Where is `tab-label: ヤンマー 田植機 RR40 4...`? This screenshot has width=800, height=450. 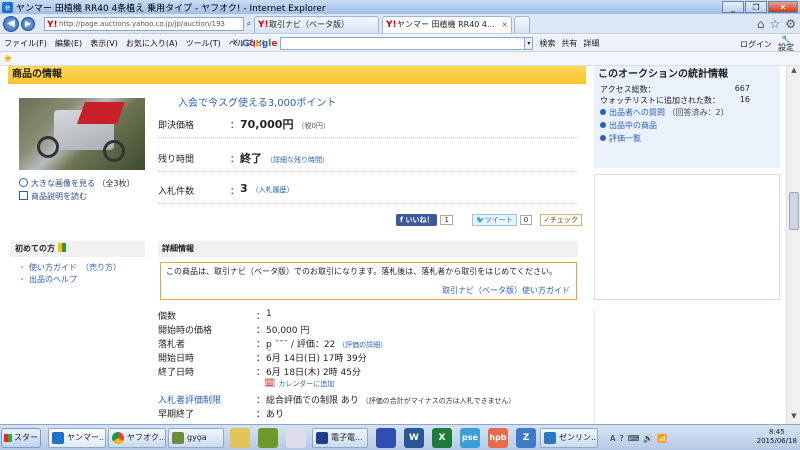
tab-label: ヤンマー 田植機 RR40 4... is located at coordinates (446, 24).